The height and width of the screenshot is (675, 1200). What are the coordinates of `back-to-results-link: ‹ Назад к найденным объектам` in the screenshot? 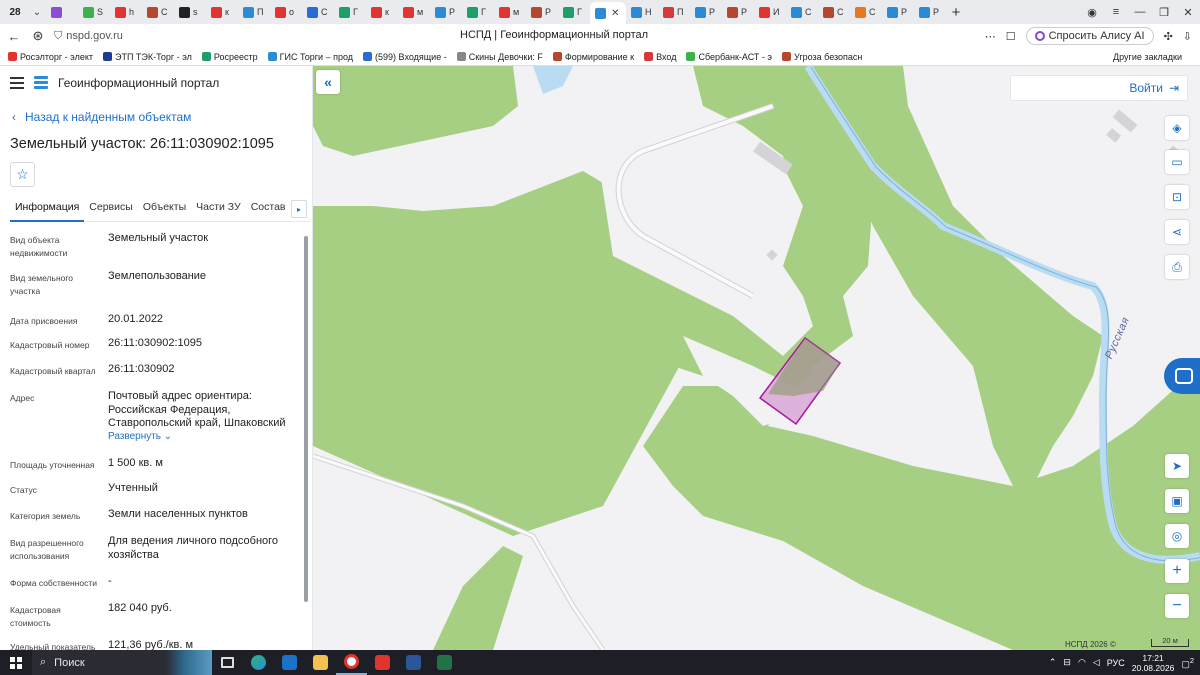 It's located at (101, 117).